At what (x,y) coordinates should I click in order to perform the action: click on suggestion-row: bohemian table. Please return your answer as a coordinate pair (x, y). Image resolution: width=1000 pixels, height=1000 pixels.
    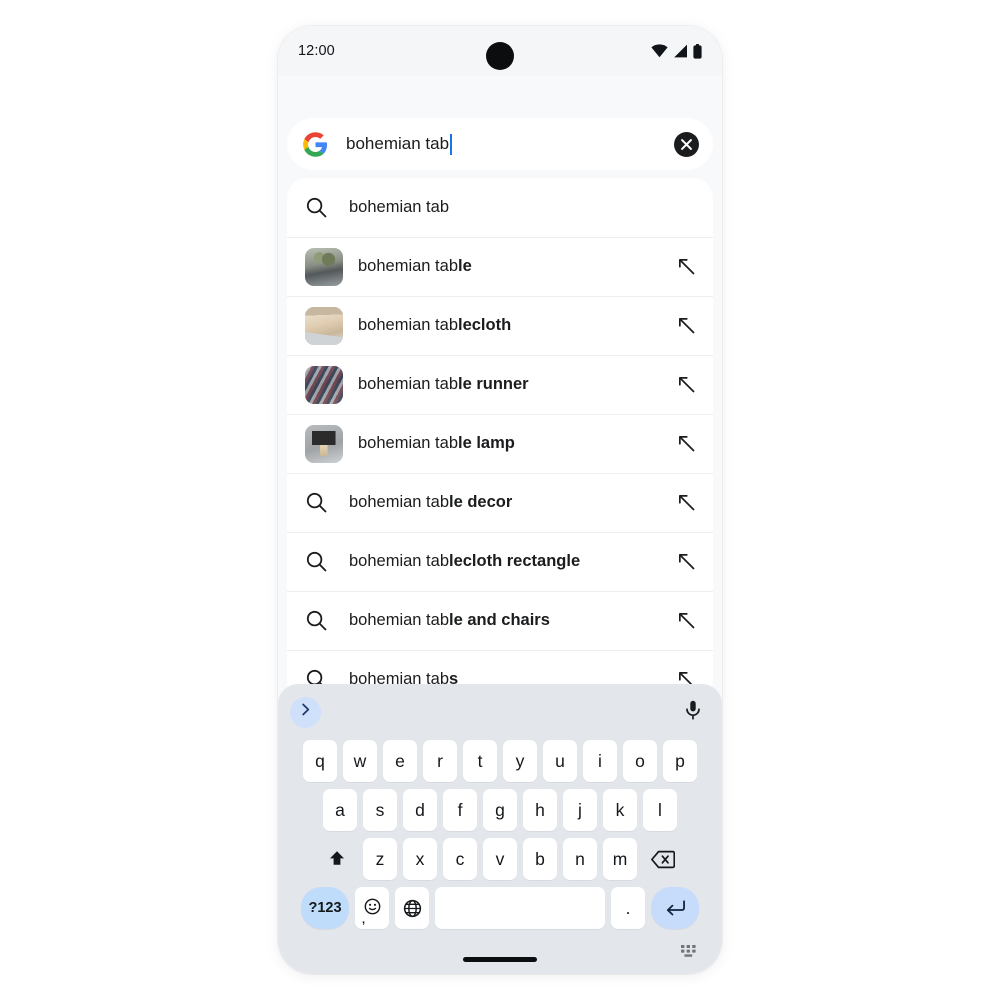
    Looking at the image, I should click on (500, 266).